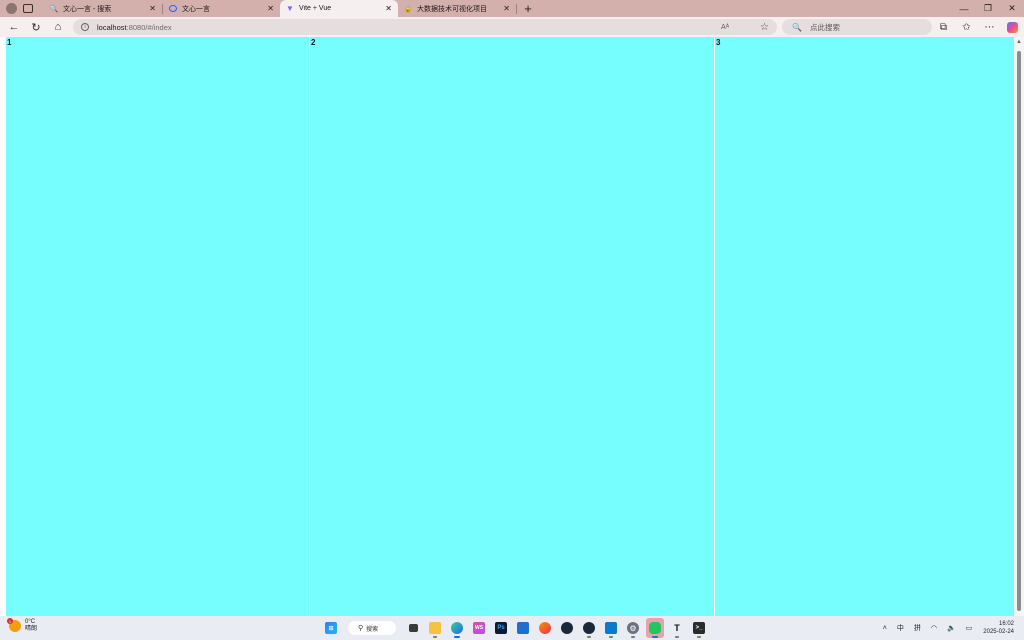 Image resolution: width=1024 pixels, height=640 pixels. I want to click on tab-wenxin-search: 🔍 文心一言 - 搜索 ✕, so click(103, 8).